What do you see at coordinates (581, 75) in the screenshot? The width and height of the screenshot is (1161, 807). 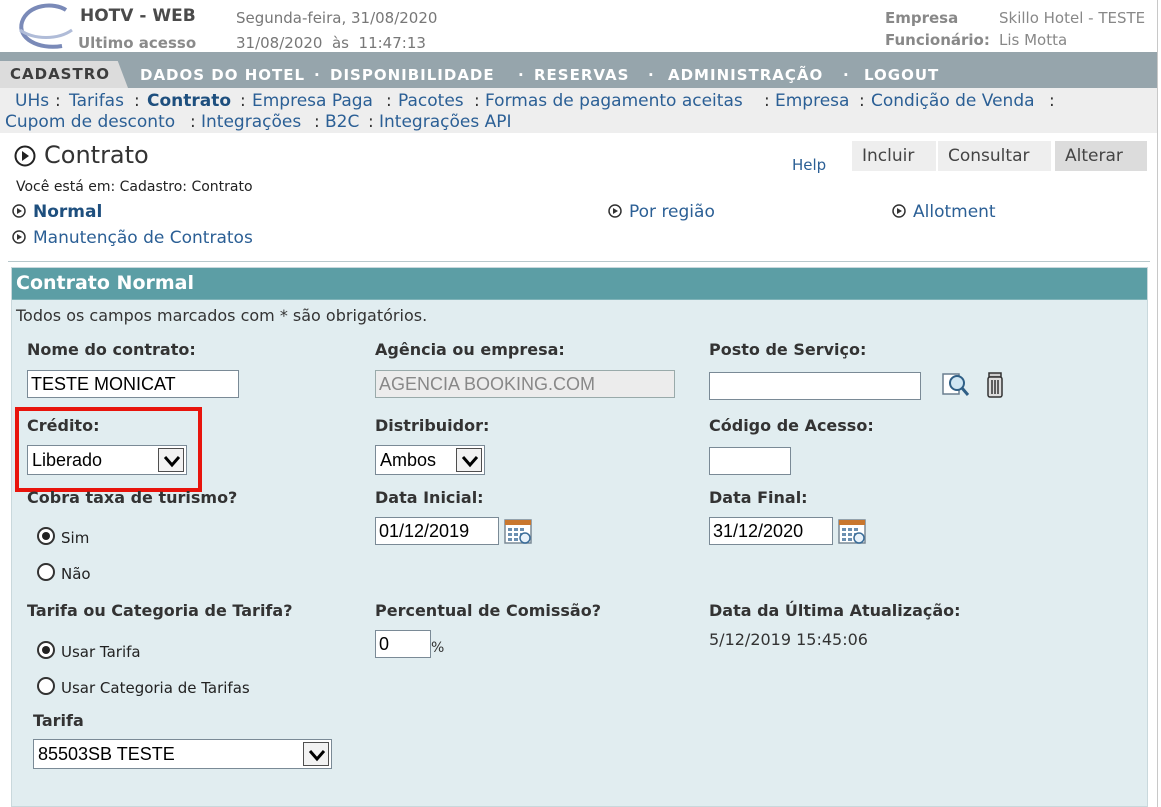 I see `nav-reservas: RESERVAS` at bounding box center [581, 75].